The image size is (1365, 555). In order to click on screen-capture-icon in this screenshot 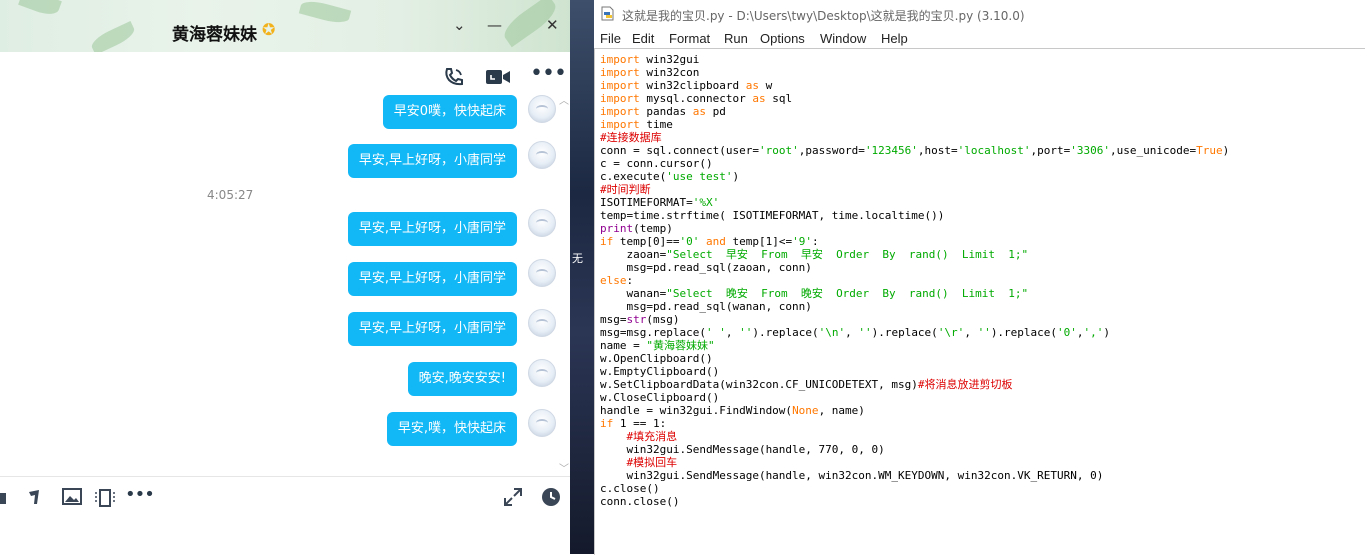, I will do `click(105, 499)`.